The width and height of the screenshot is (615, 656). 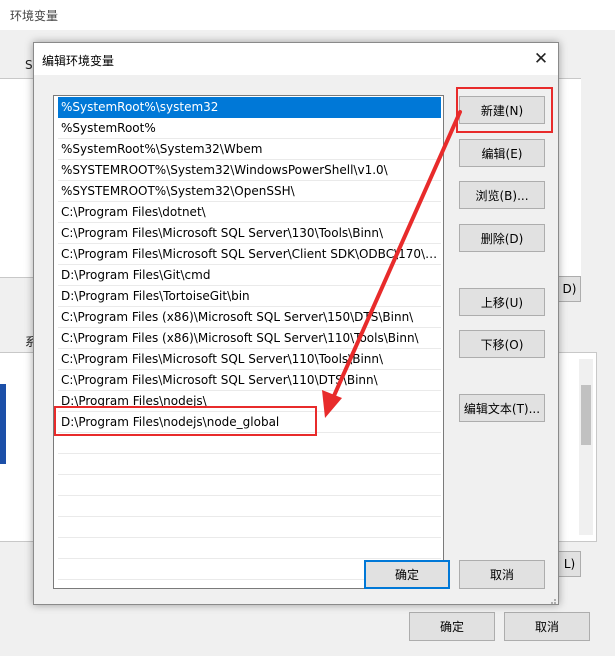 I want to click on resize-grip-icon, so click(x=552, y=600).